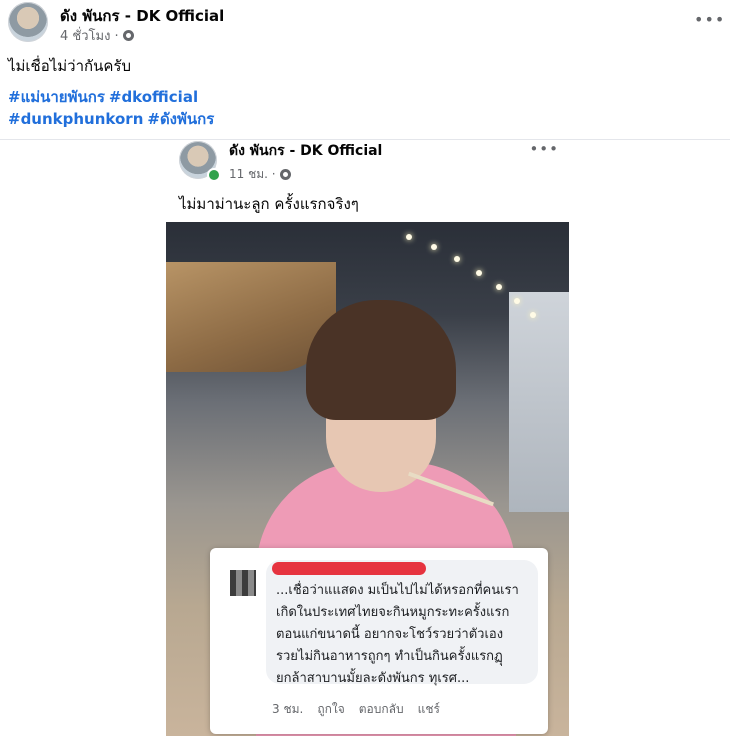 The width and height of the screenshot is (730, 736). What do you see at coordinates (356, 709) in the screenshot?
I see `comment-actions: 3 ชม. ถูกใจ ตอบกลับ แชร์` at bounding box center [356, 709].